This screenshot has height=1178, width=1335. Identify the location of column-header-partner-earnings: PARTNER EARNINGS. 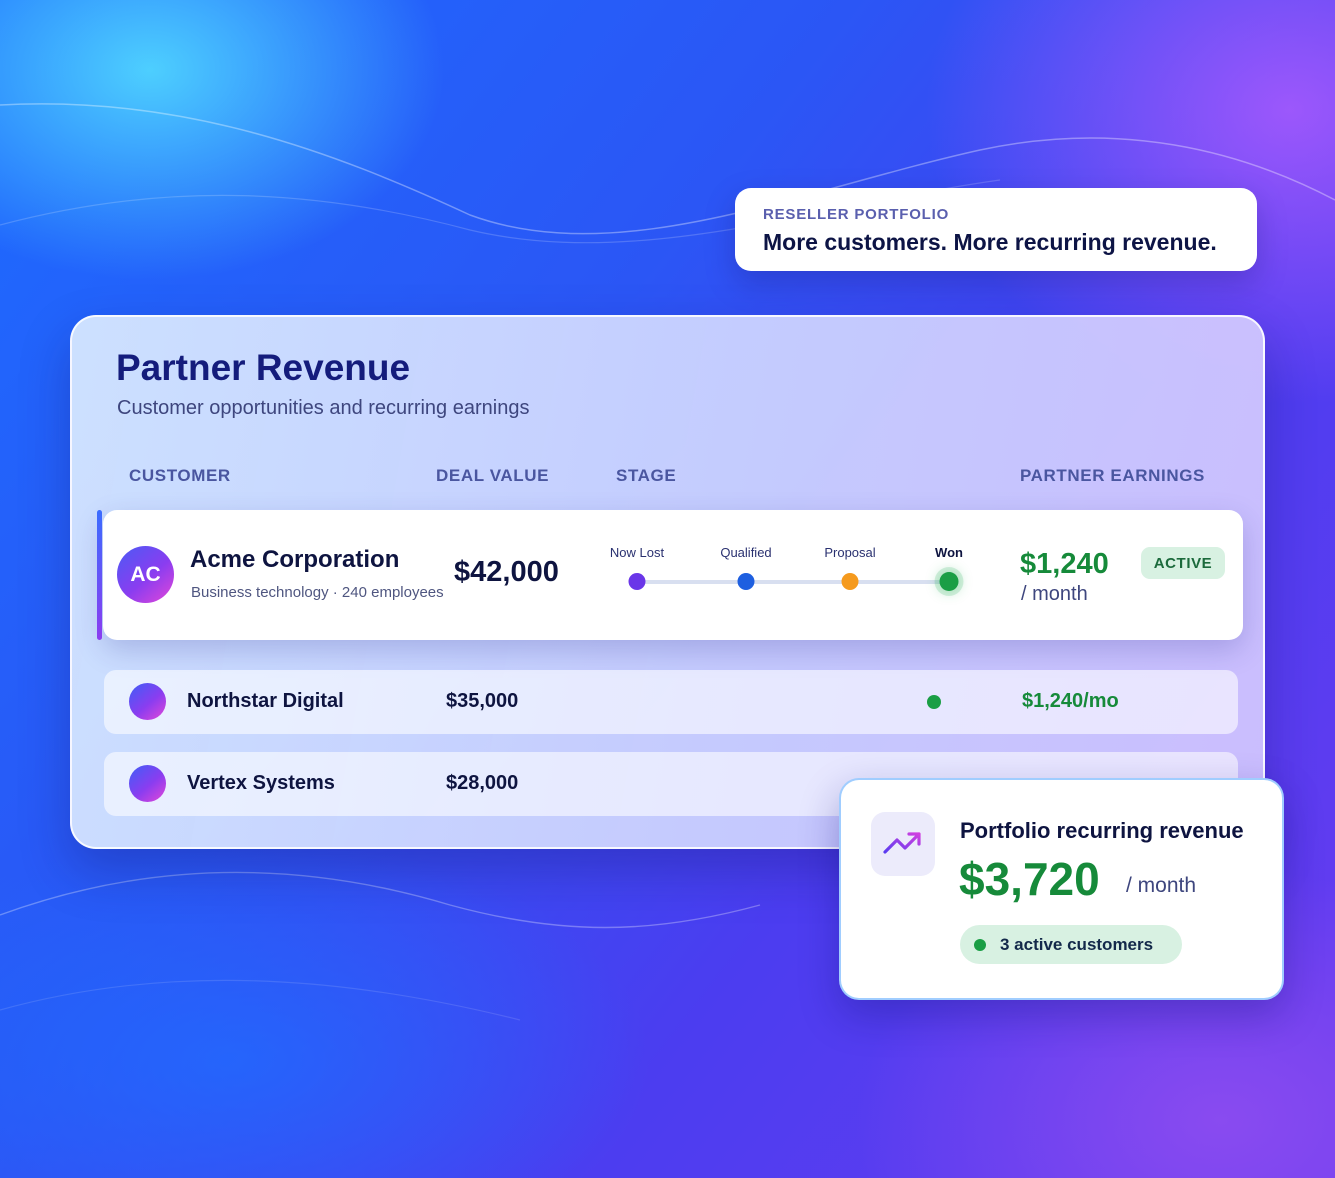
(1112, 475).